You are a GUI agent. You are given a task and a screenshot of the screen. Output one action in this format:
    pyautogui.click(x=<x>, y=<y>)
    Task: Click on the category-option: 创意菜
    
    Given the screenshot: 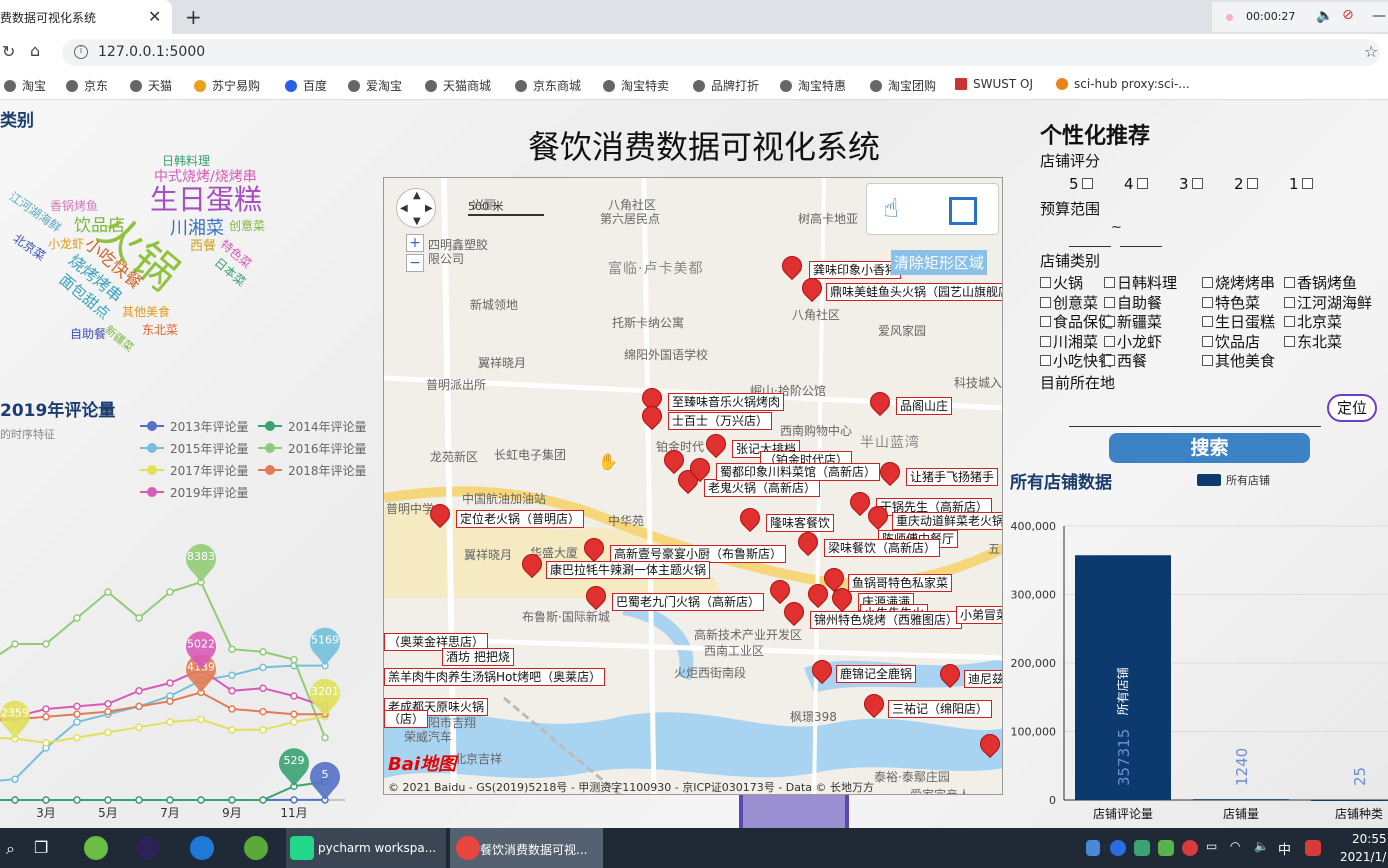 What is the action you would take?
    pyautogui.click(x=1069, y=302)
    